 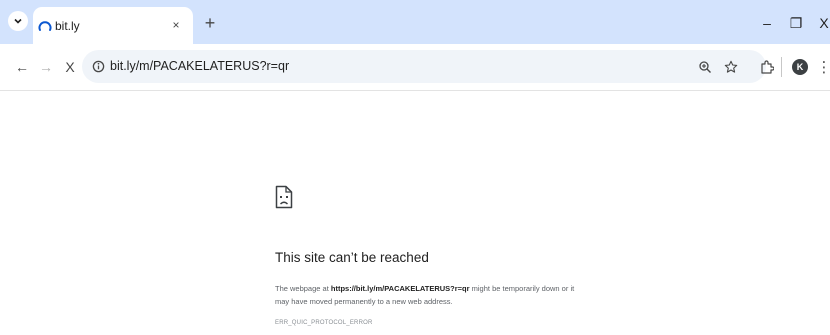 What do you see at coordinates (199, 66) in the screenshot?
I see `url-text: bit.ly/m/PACAKELATERUS?r=qr` at bounding box center [199, 66].